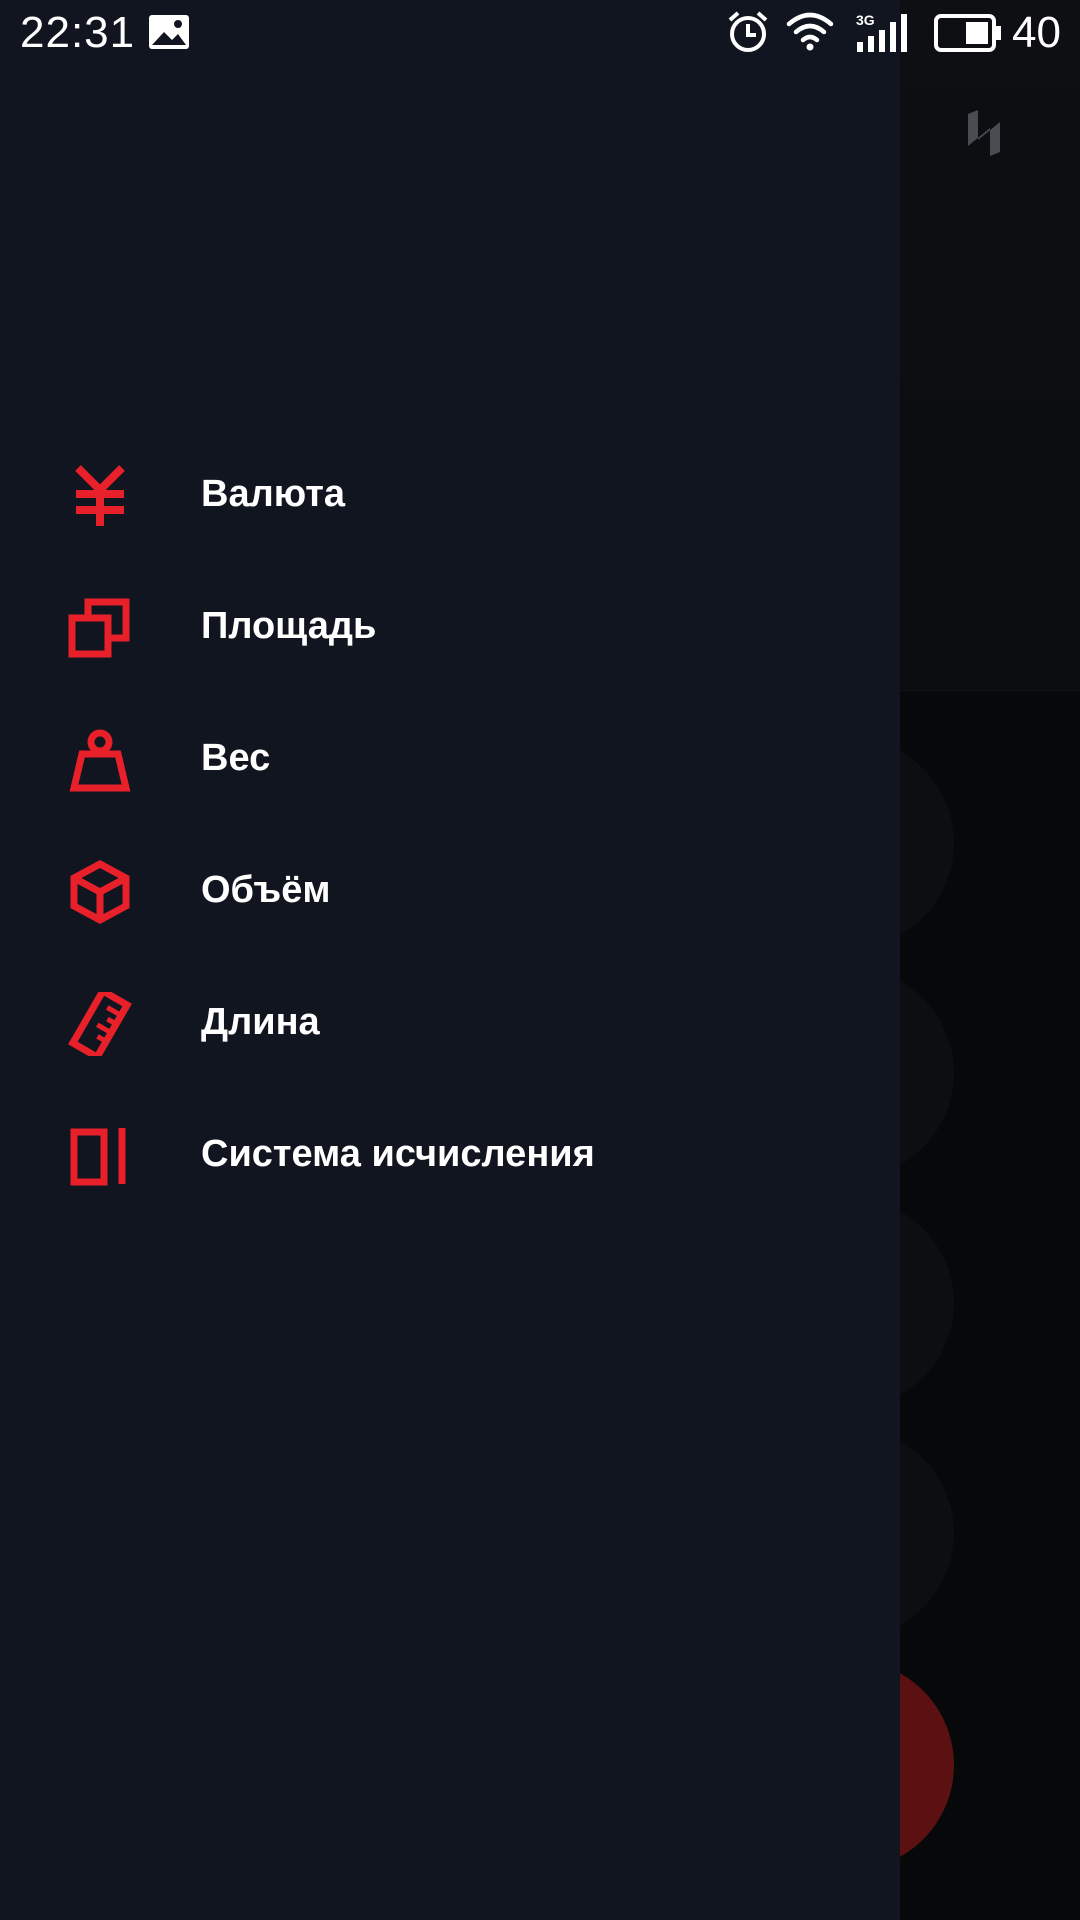 This screenshot has width=1080, height=1920. Describe the element at coordinates (266, 890) in the screenshot. I see `menu-item-label: Объём` at that location.